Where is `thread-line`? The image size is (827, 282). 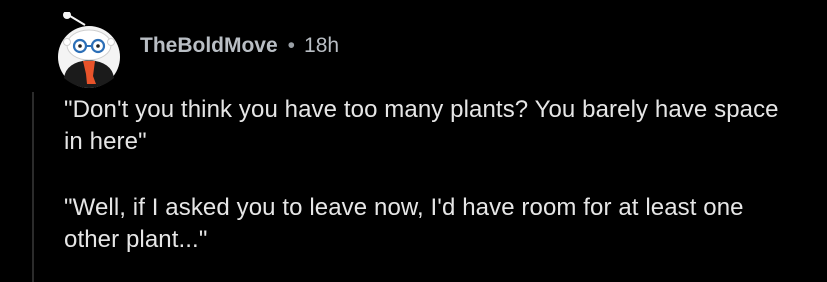
thread-line is located at coordinates (33, 187).